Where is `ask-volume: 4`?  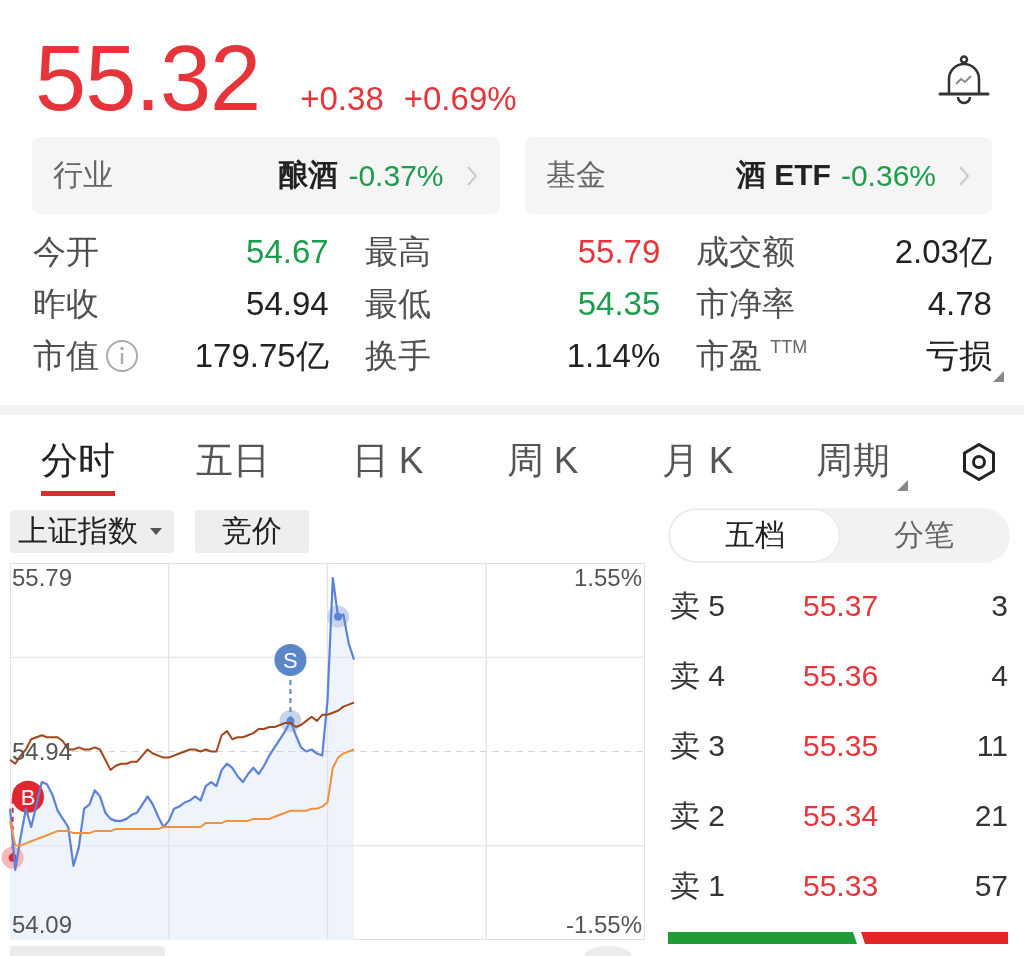 ask-volume: 4 is located at coordinates (999, 676).